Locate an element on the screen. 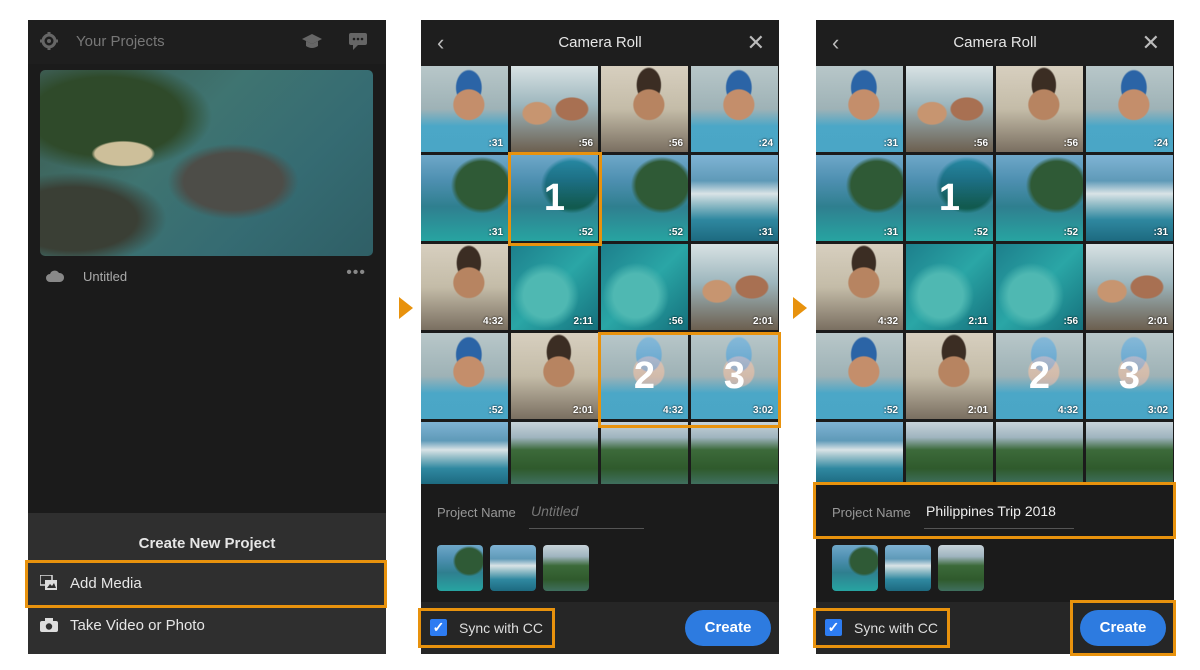 This screenshot has width=1200, height=670. sheet-title: Create New Project is located at coordinates (207, 543).